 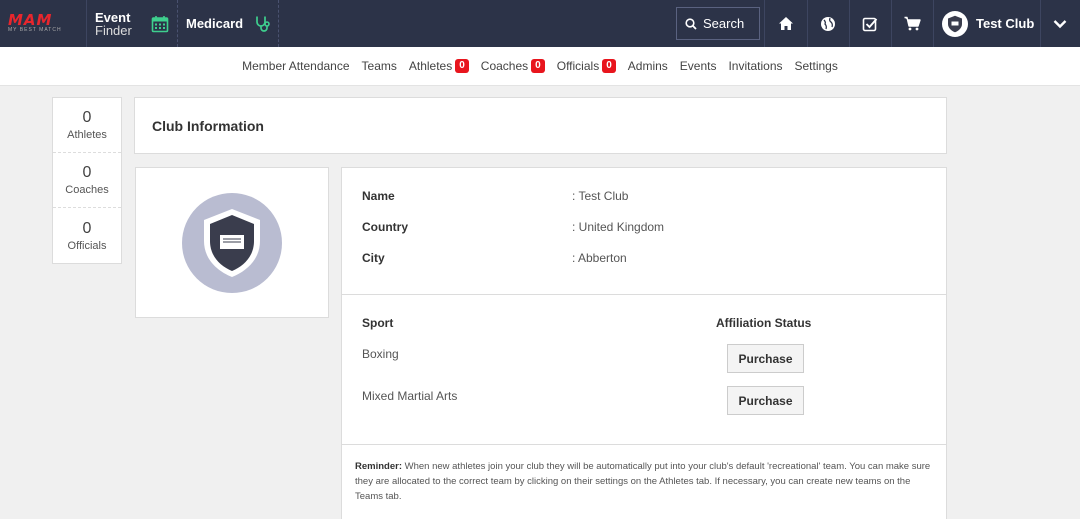 What do you see at coordinates (378, 466) in the screenshot?
I see `reminder-label: Reminder:` at bounding box center [378, 466].